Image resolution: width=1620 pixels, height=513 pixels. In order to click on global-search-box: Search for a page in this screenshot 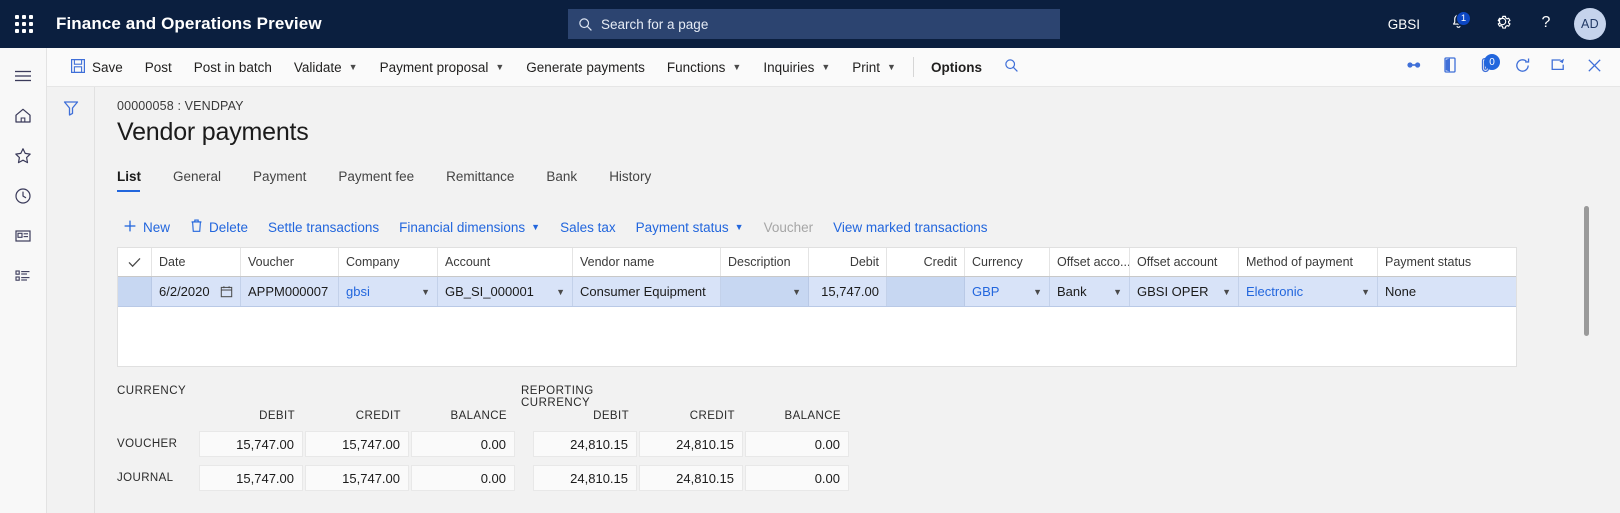, I will do `click(814, 24)`.